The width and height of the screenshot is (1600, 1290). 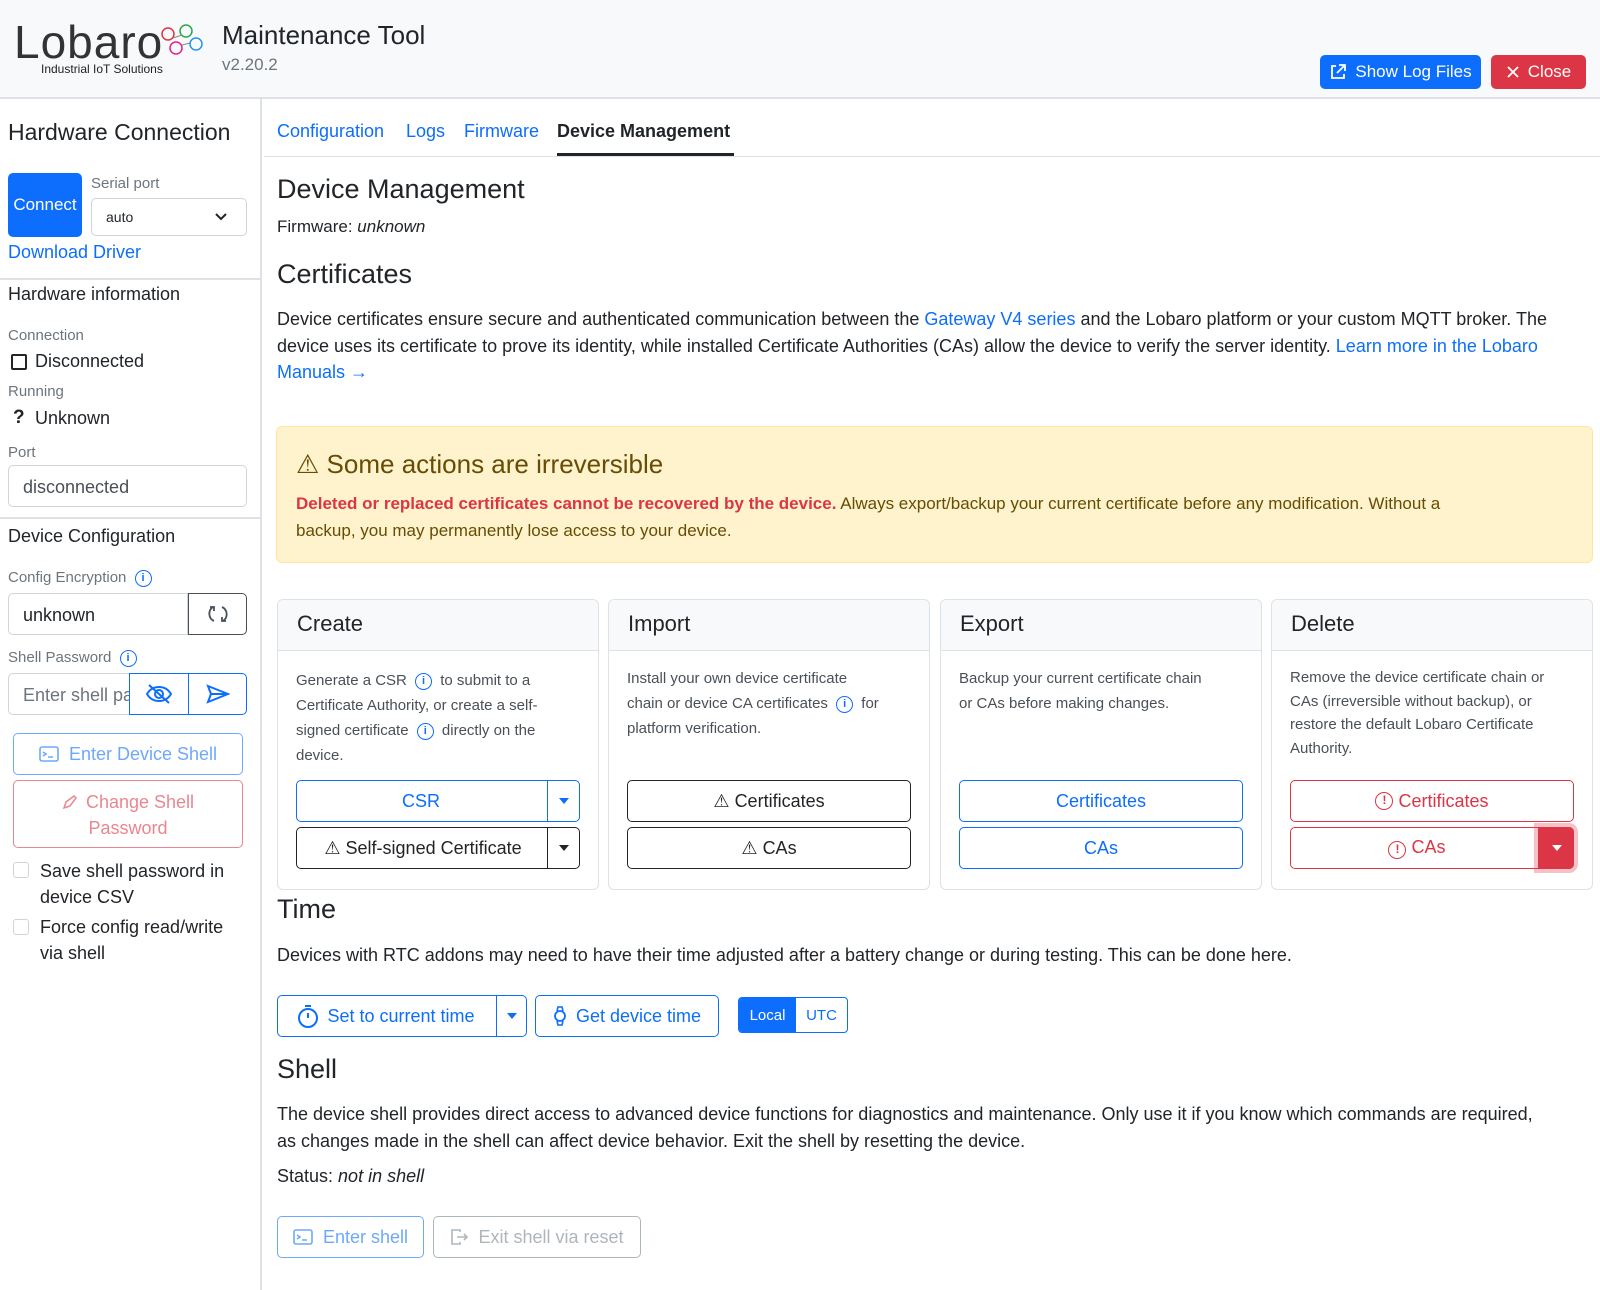 I want to click on pencil-icon, so click(x=69, y=802).